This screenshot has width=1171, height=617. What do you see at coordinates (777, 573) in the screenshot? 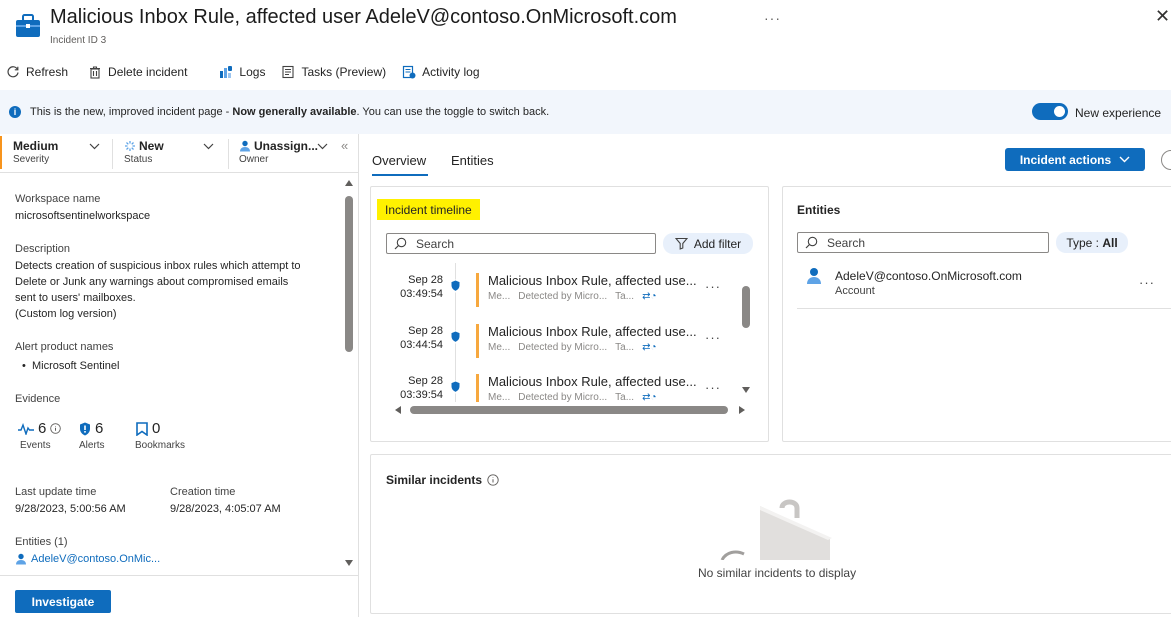
I see `empty-state-text: No similar incidents to display` at bounding box center [777, 573].